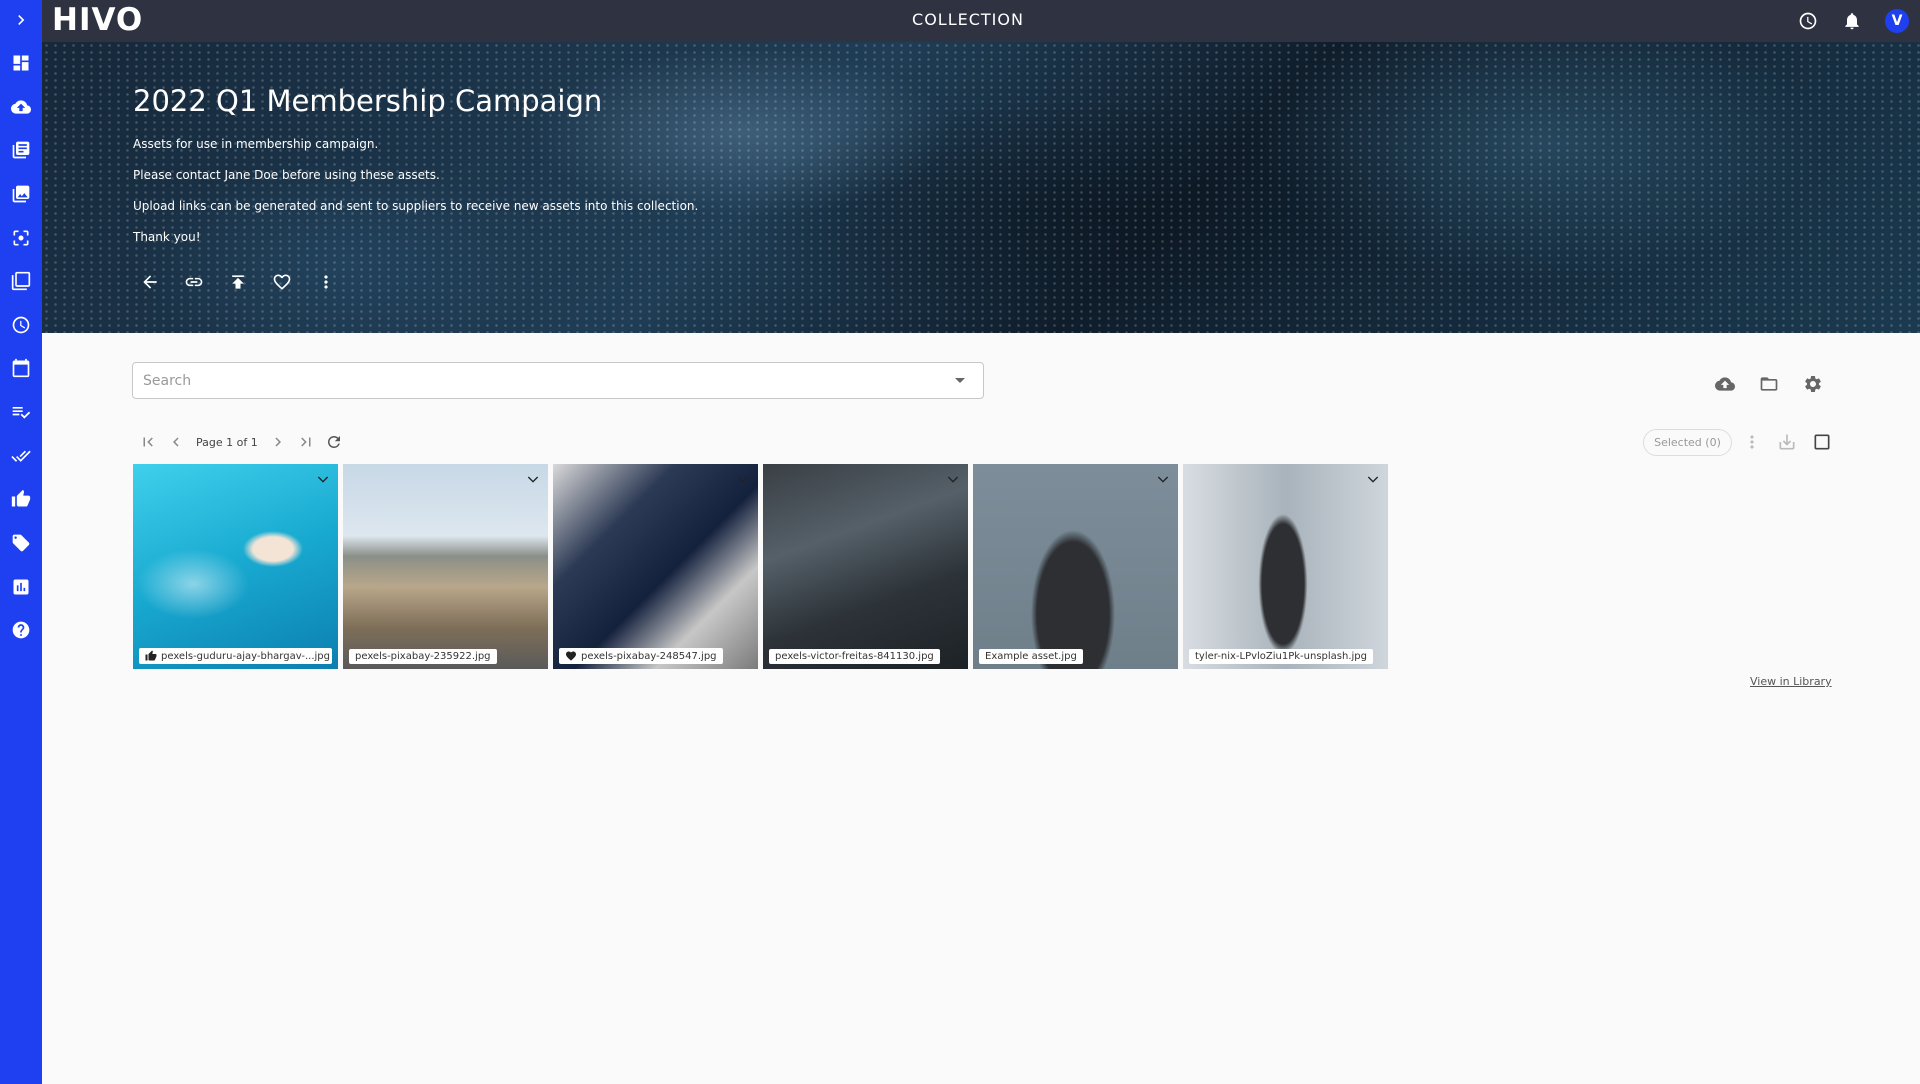 This screenshot has width=1920, height=1084. I want to click on sidebar-item-library, so click(21, 150).